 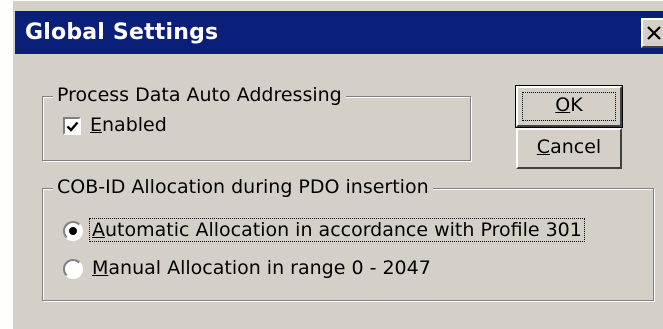 What do you see at coordinates (128, 125) in the screenshot?
I see `enabled-label: Enabled` at bounding box center [128, 125].